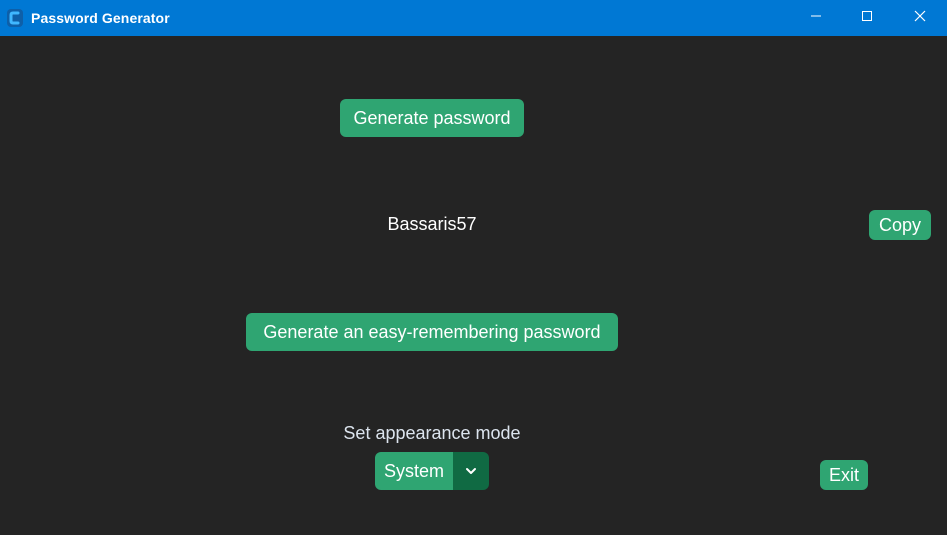  What do you see at coordinates (15, 18) in the screenshot?
I see `app-icon` at bounding box center [15, 18].